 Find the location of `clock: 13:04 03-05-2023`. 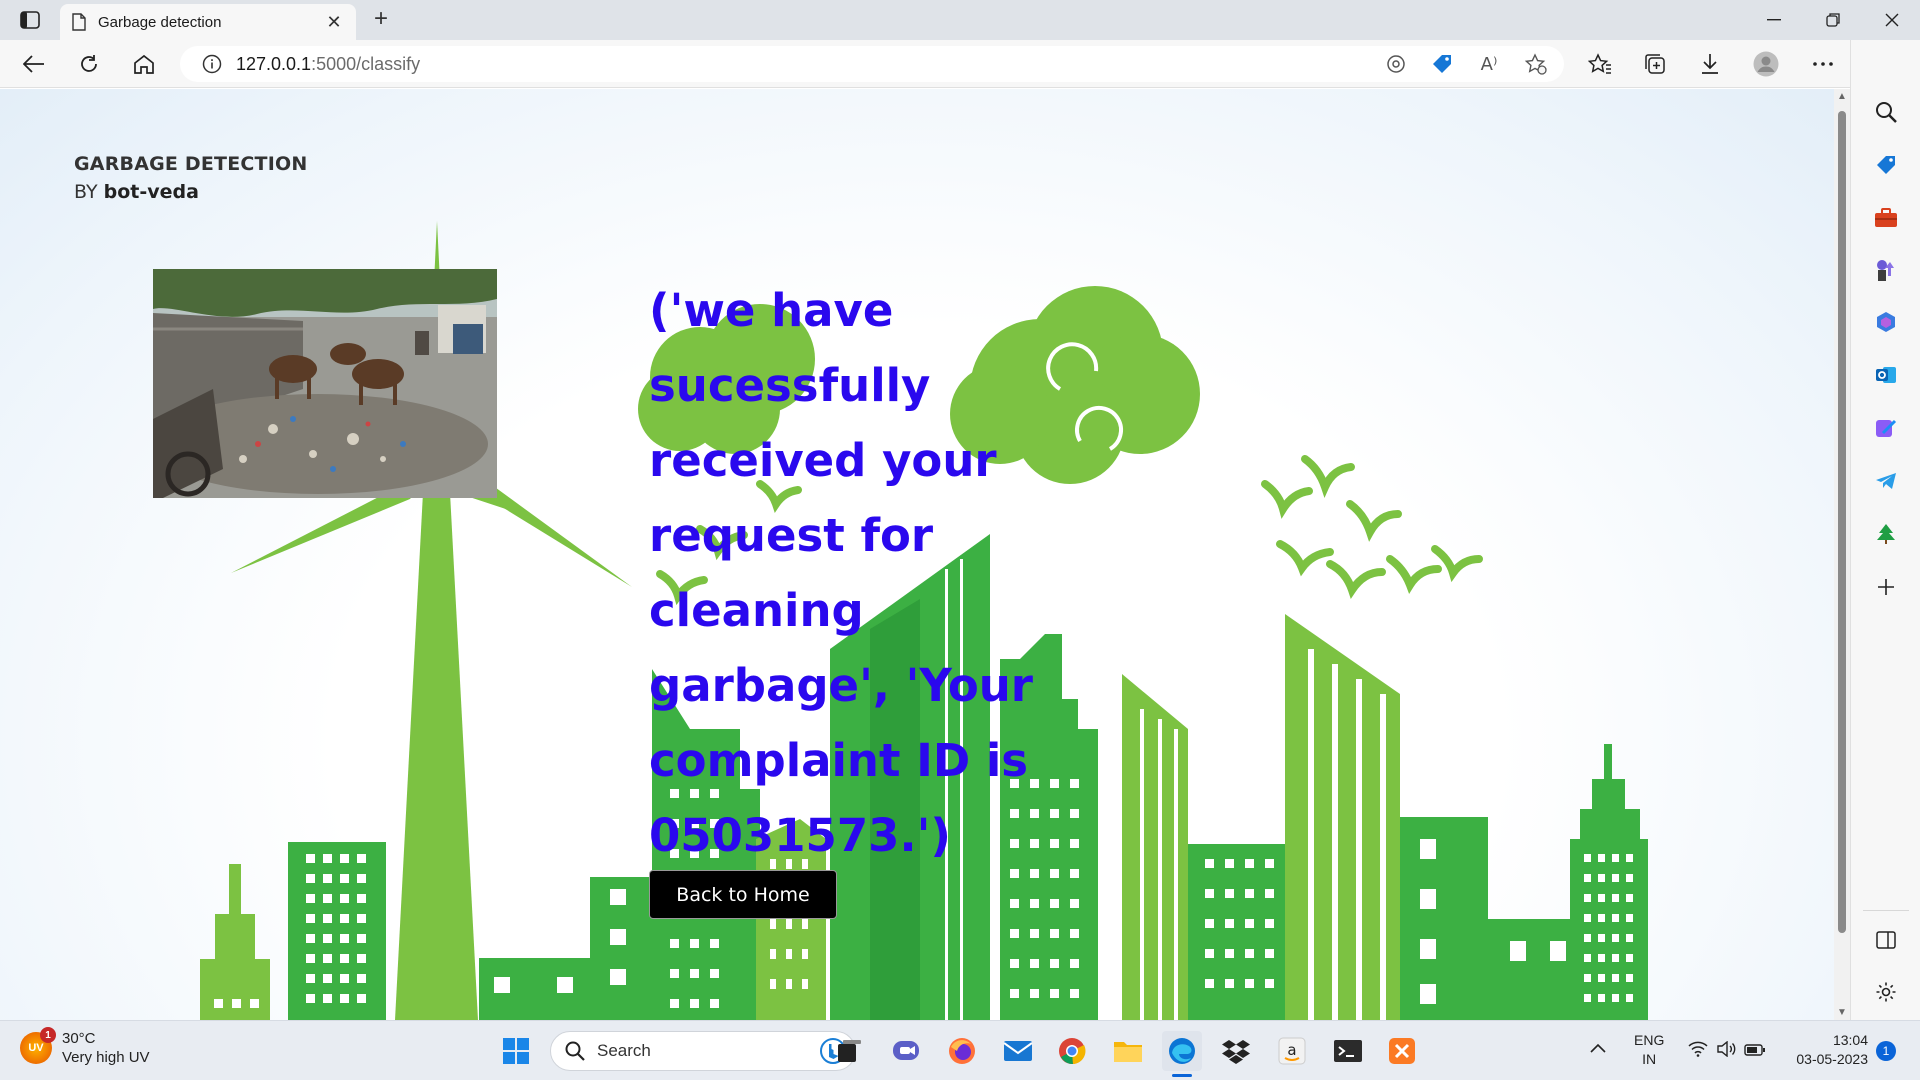

clock: 13:04 03-05-2023 is located at coordinates (1827, 1050).